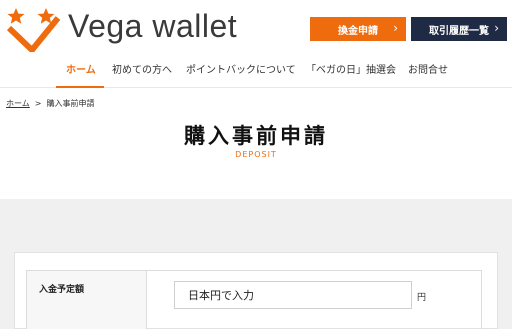 This screenshot has width=512, height=329. What do you see at coordinates (241, 68) in the screenshot?
I see `nav-item-pointback: ポイントバックについて` at bounding box center [241, 68].